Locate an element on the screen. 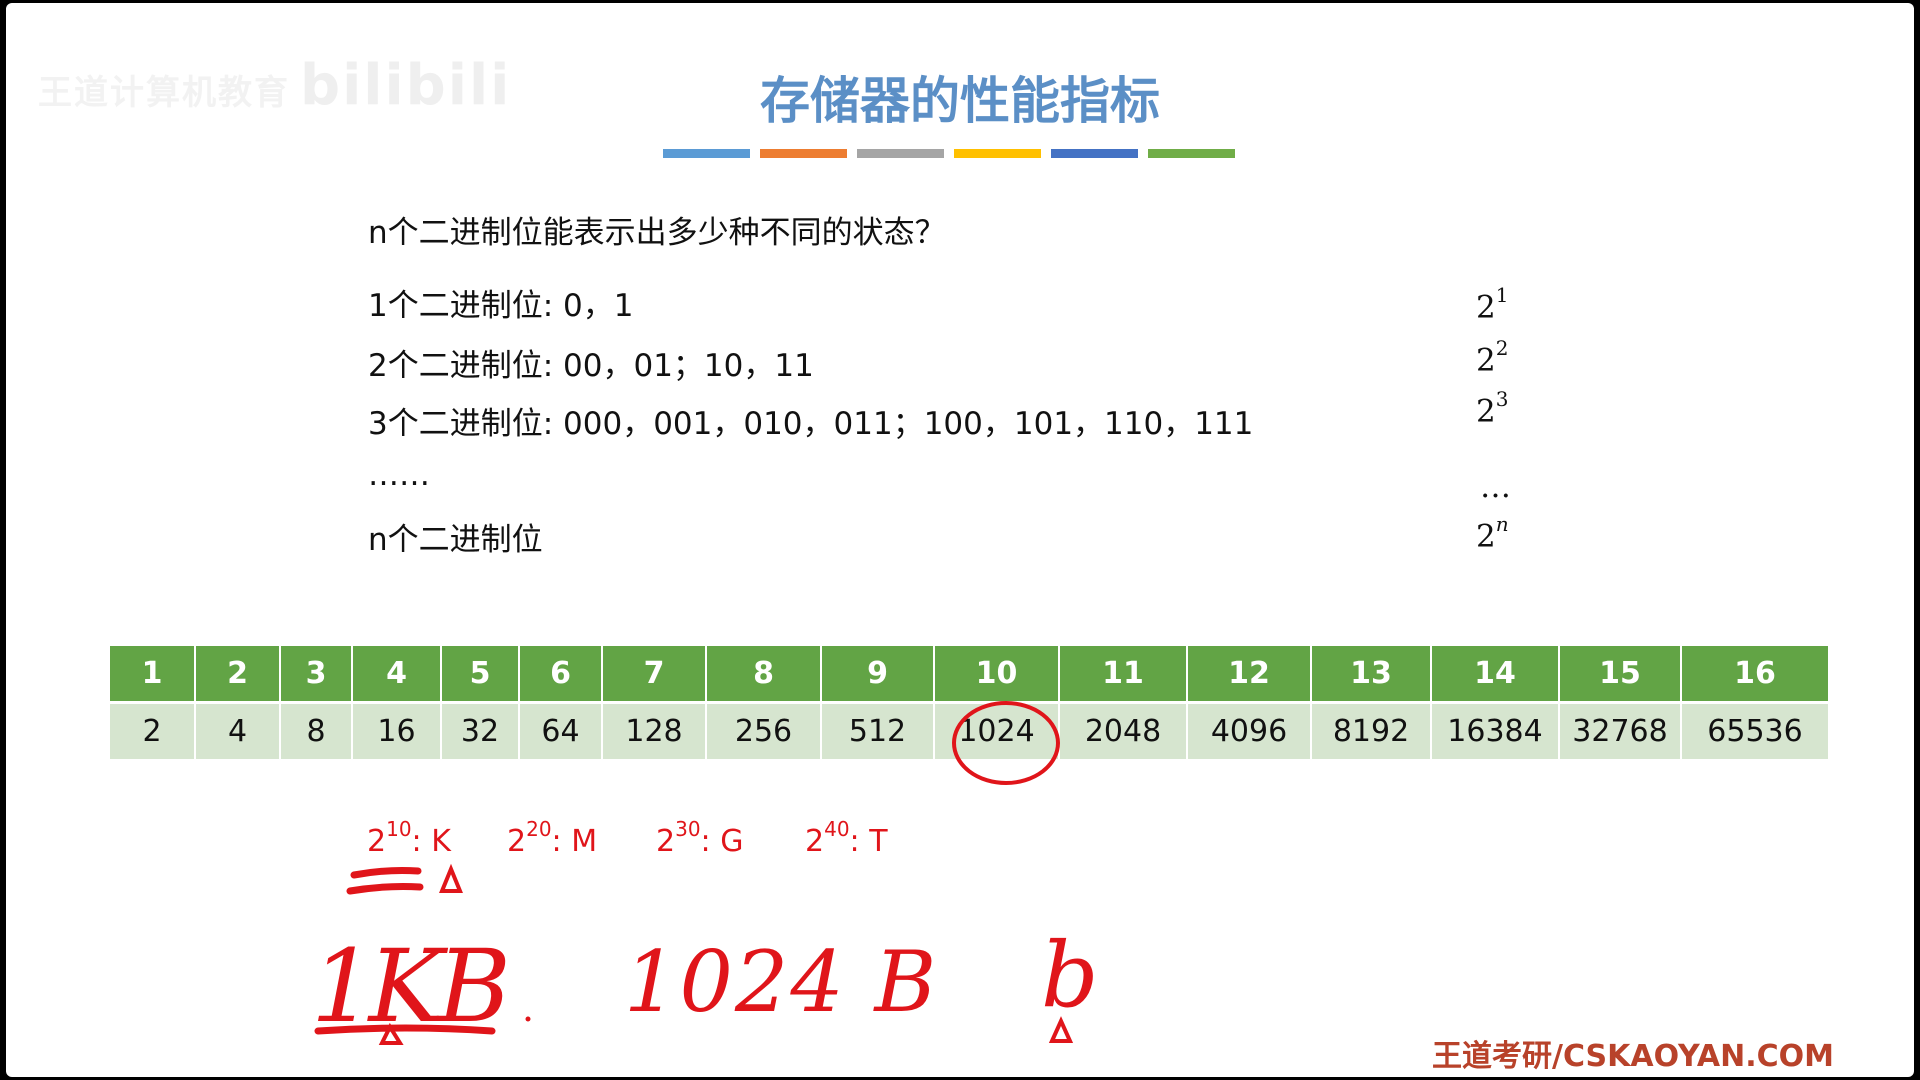 The image size is (1920, 1080). table-header-cell: 7 is located at coordinates (655, 675).